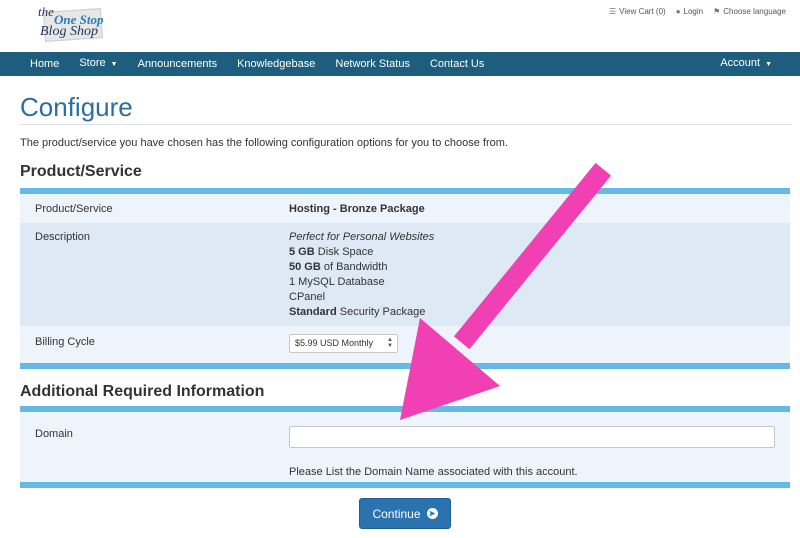 The height and width of the screenshot is (538, 800). What do you see at coordinates (344, 252) in the screenshot?
I see `disk-text: Disk Space` at bounding box center [344, 252].